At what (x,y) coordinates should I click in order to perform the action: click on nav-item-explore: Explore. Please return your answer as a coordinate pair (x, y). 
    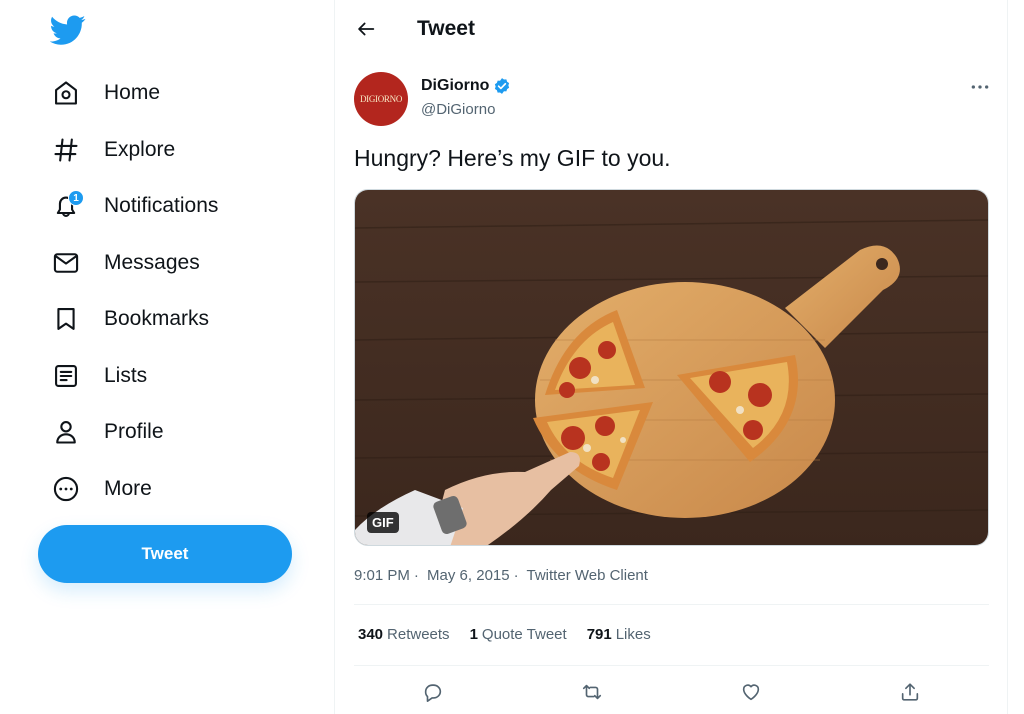
    Looking at the image, I should click on (112, 150).